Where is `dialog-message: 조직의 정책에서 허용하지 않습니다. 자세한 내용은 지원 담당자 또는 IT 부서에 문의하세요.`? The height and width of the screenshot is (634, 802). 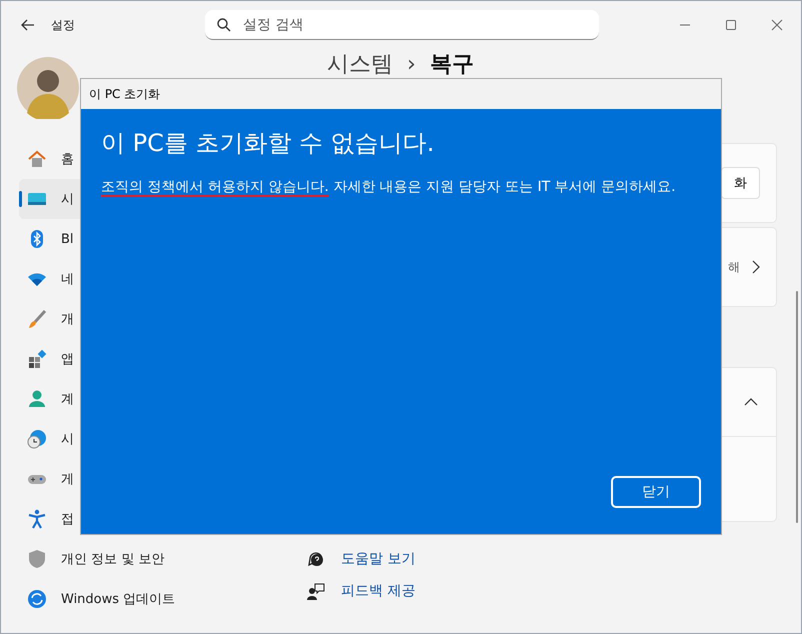
dialog-message: 조직의 정책에서 허용하지 않습니다. 자세한 내용은 지원 담당자 또는 IT 부서에 문의하세요. is located at coordinates (389, 188).